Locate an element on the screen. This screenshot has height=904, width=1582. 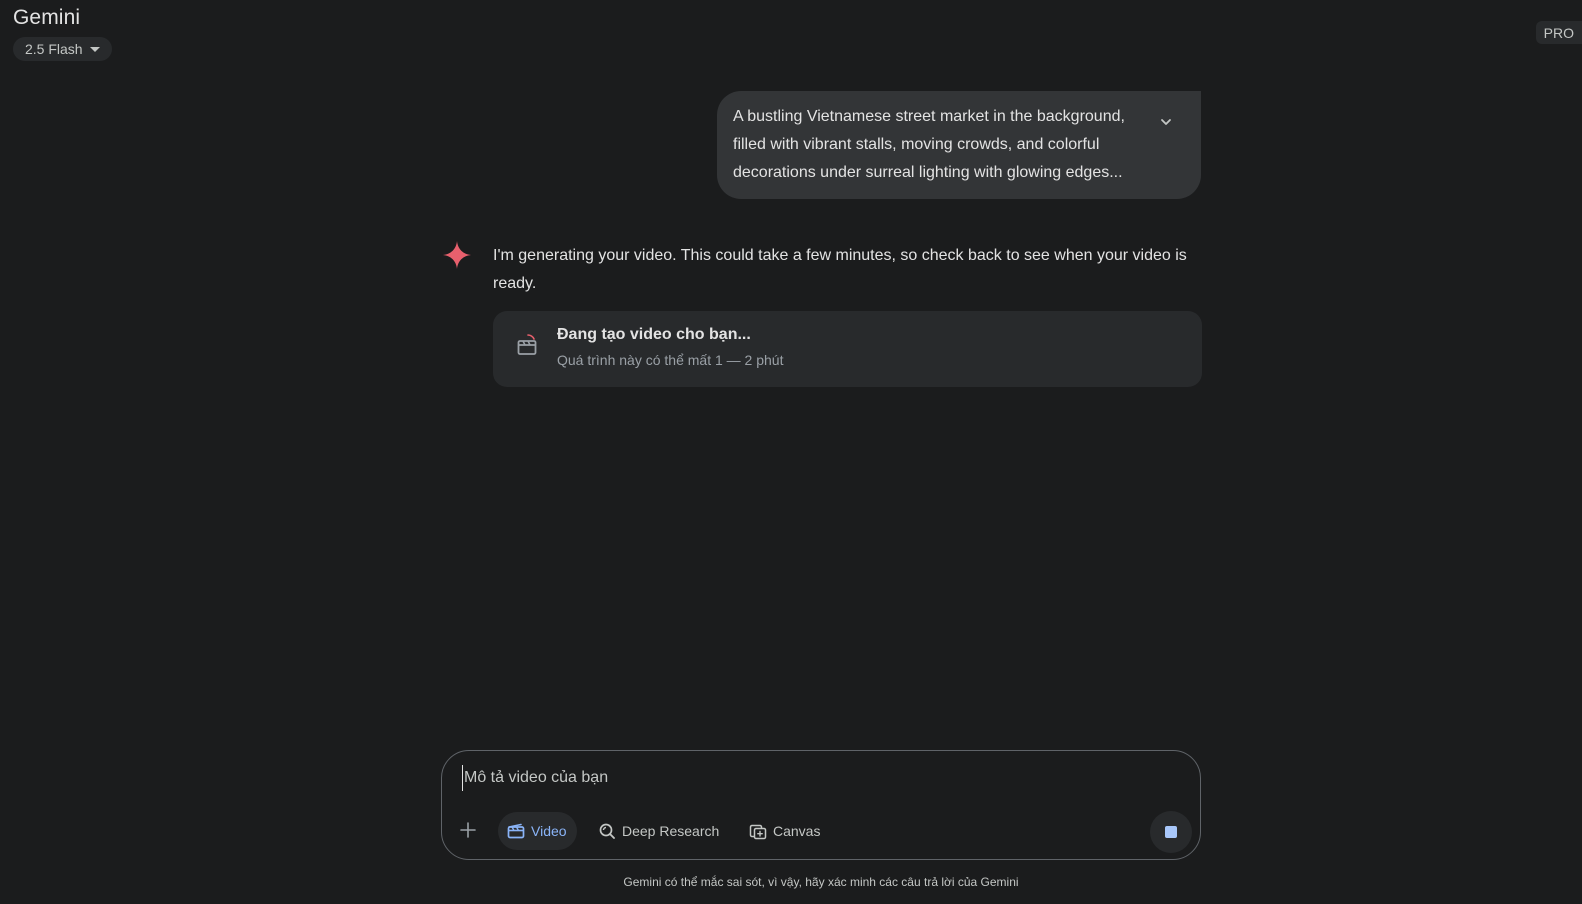
stop-icon is located at coordinates (1171, 832).